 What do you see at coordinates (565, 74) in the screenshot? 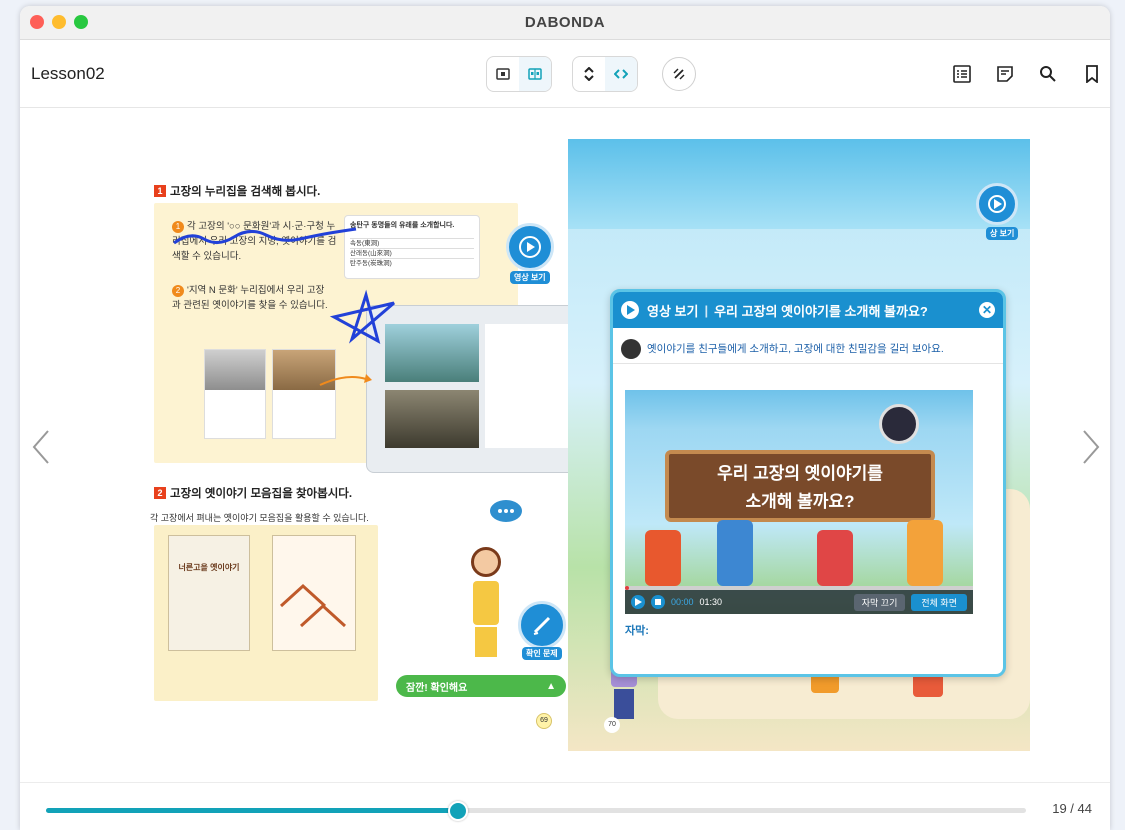
I see `toolbar: Lesson02` at bounding box center [565, 74].